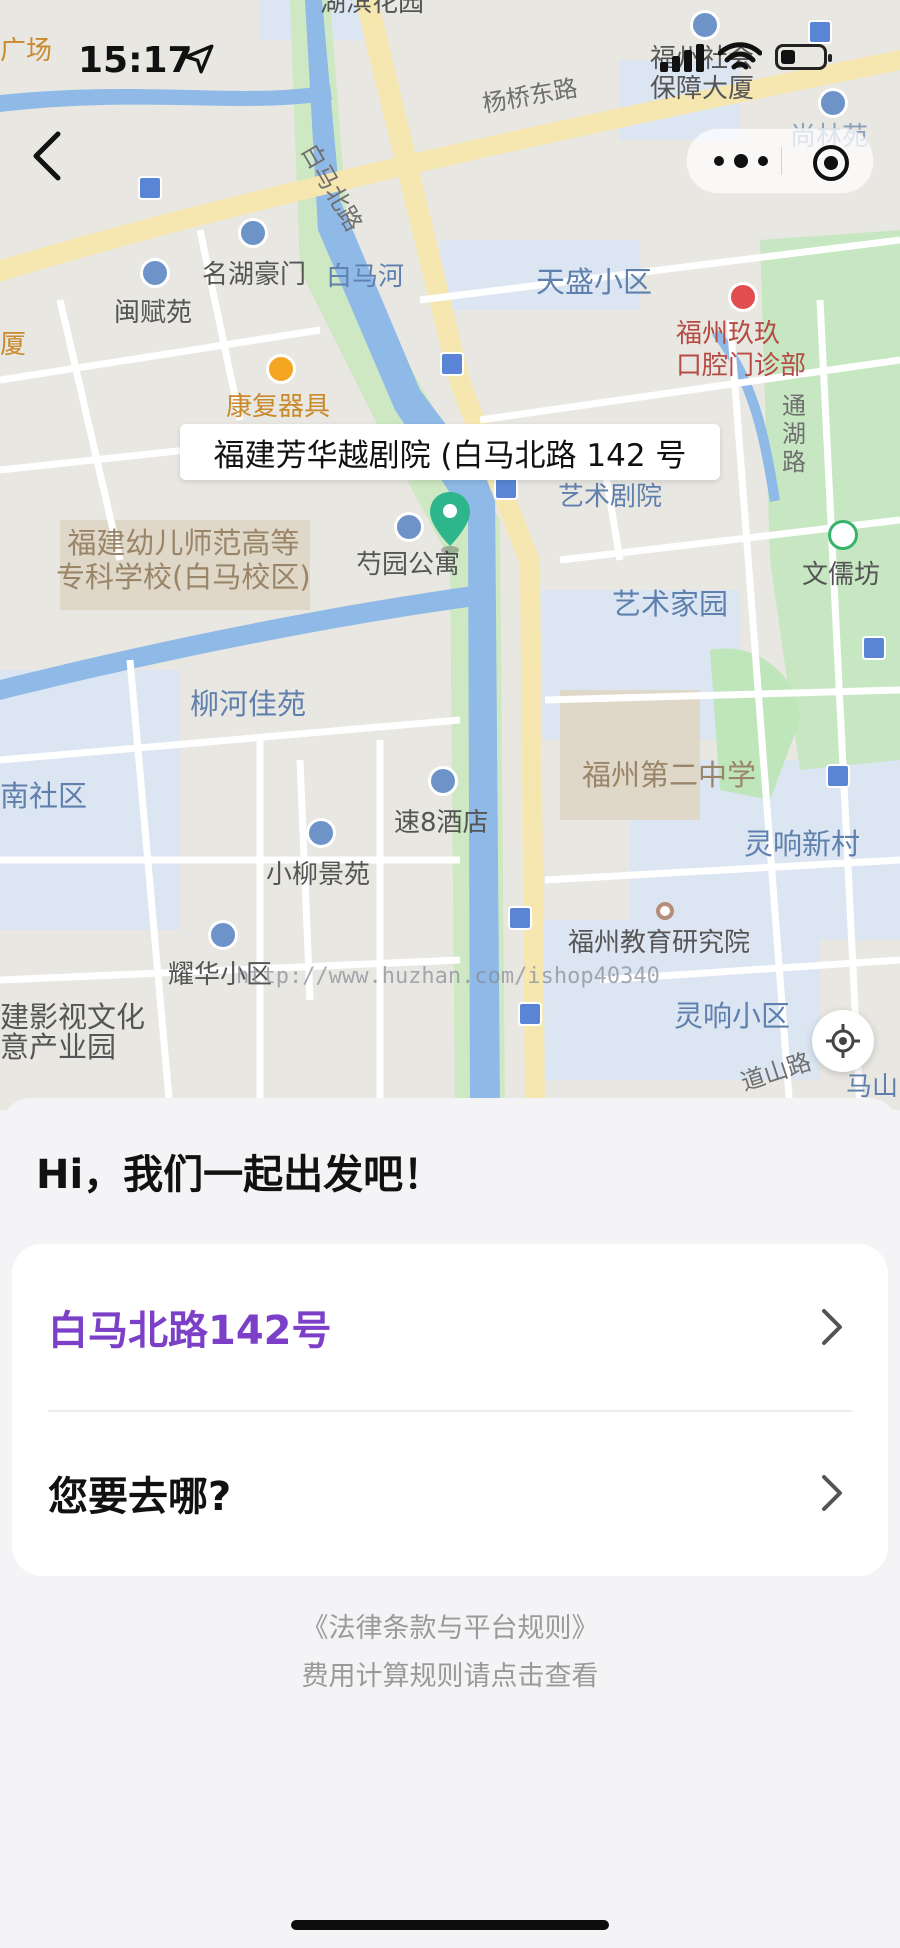  Describe the element at coordinates (872, 1087) in the screenshot. I see `map-label: 马山` at that location.